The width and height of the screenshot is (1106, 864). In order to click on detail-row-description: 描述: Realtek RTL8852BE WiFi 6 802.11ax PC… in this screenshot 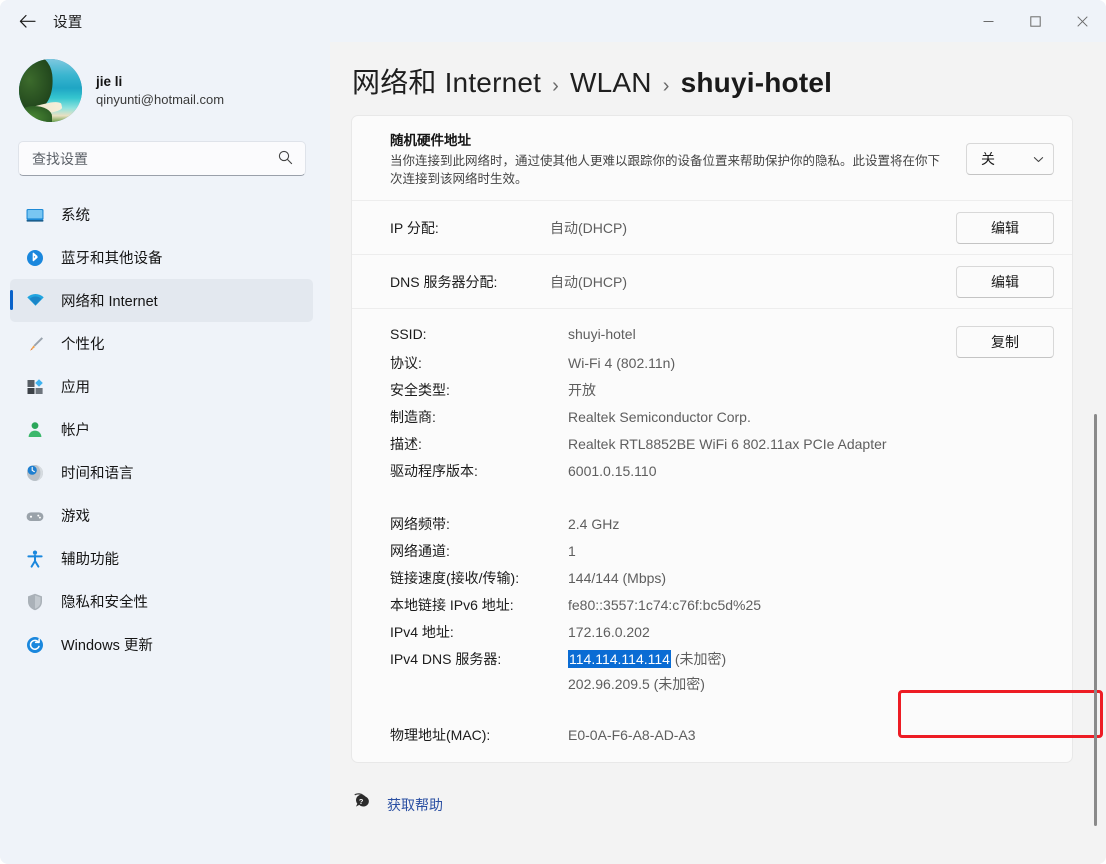, I will do `click(722, 447)`.